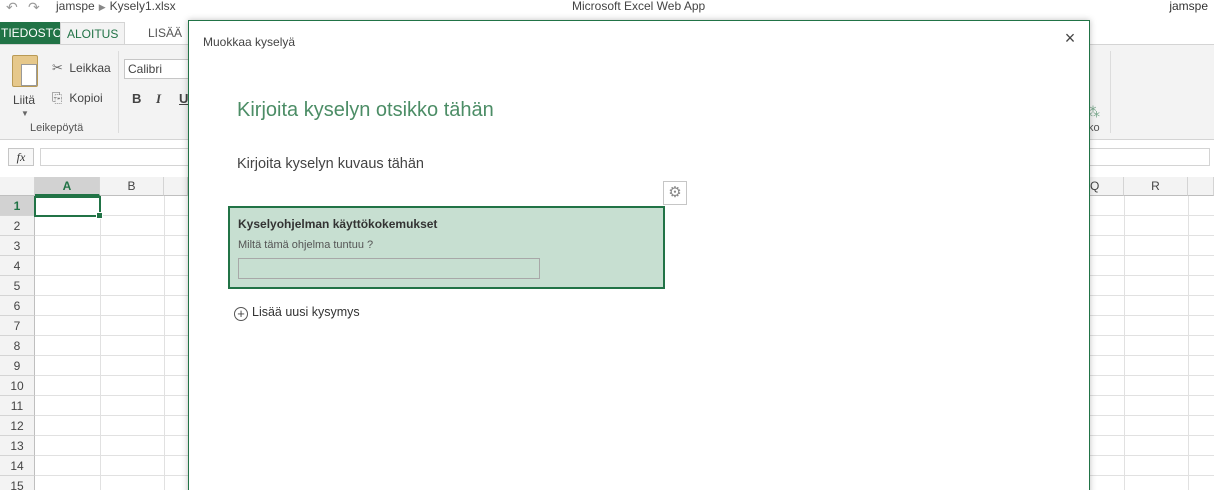 This screenshot has height=490, width=1214. What do you see at coordinates (86, 98) in the screenshot?
I see `copy-label: Kopioi` at bounding box center [86, 98].